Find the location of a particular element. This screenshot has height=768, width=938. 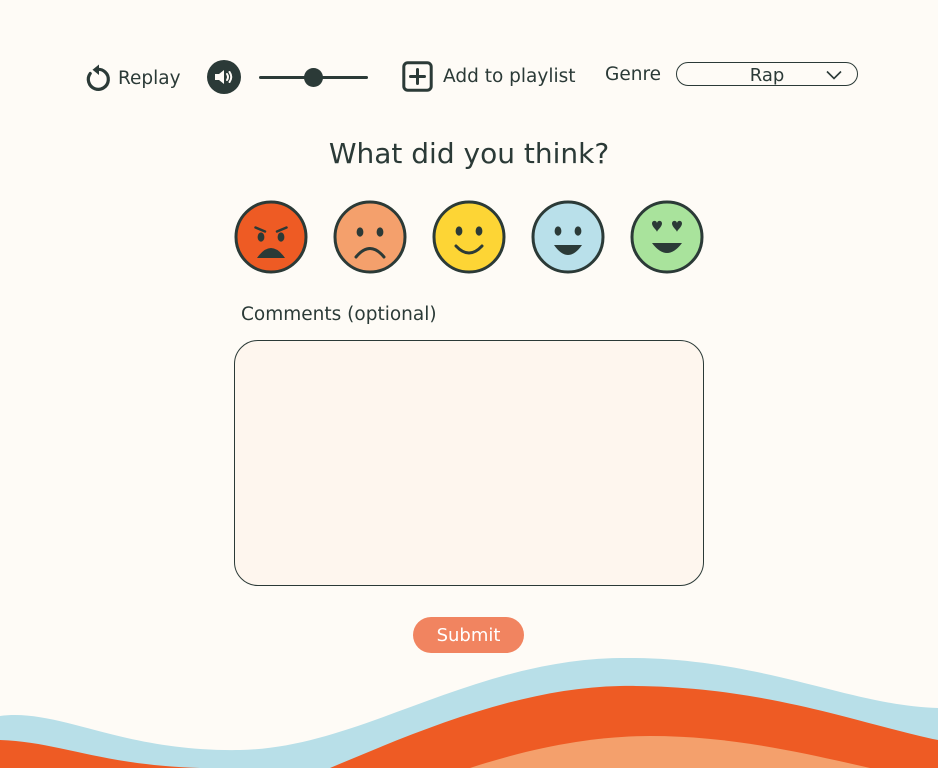

replay-label: Replay is located at coordinates (149, 78).